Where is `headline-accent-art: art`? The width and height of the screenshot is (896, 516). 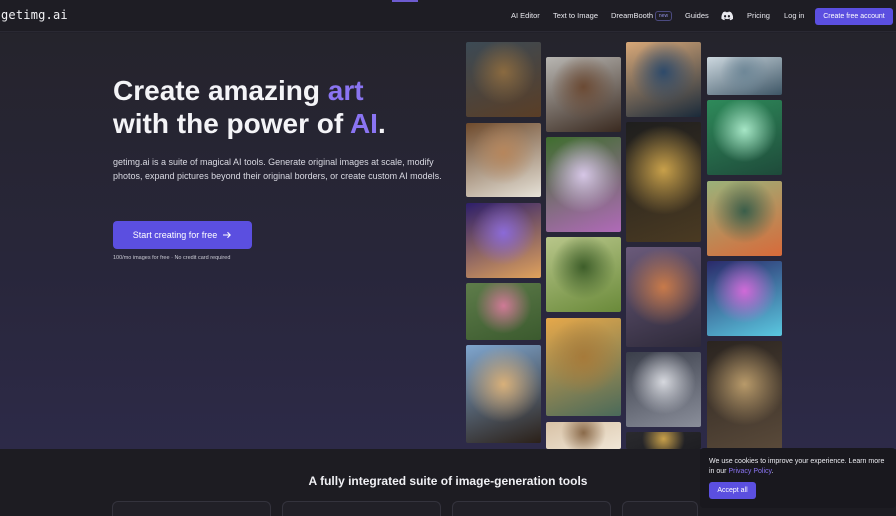
headline-accent-art: art is located at coordinates (345, 90).